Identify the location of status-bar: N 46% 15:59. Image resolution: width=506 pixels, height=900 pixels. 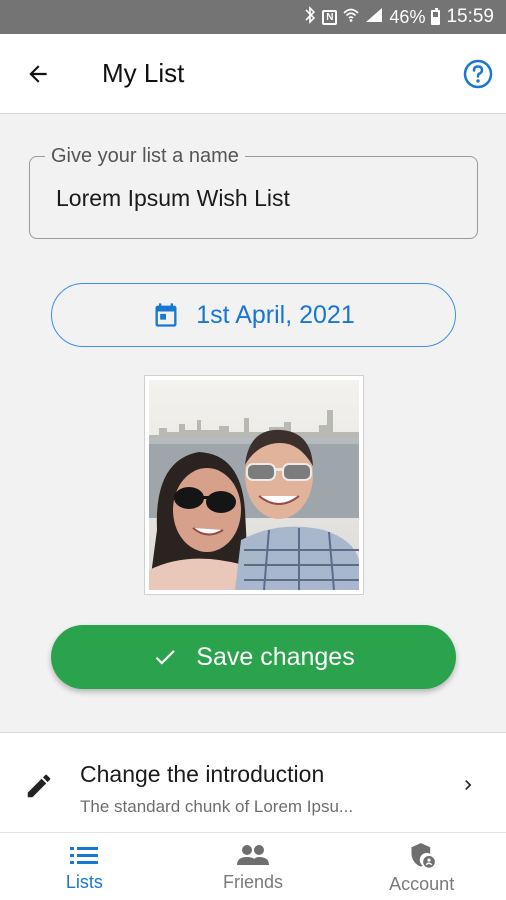
(253, 17).